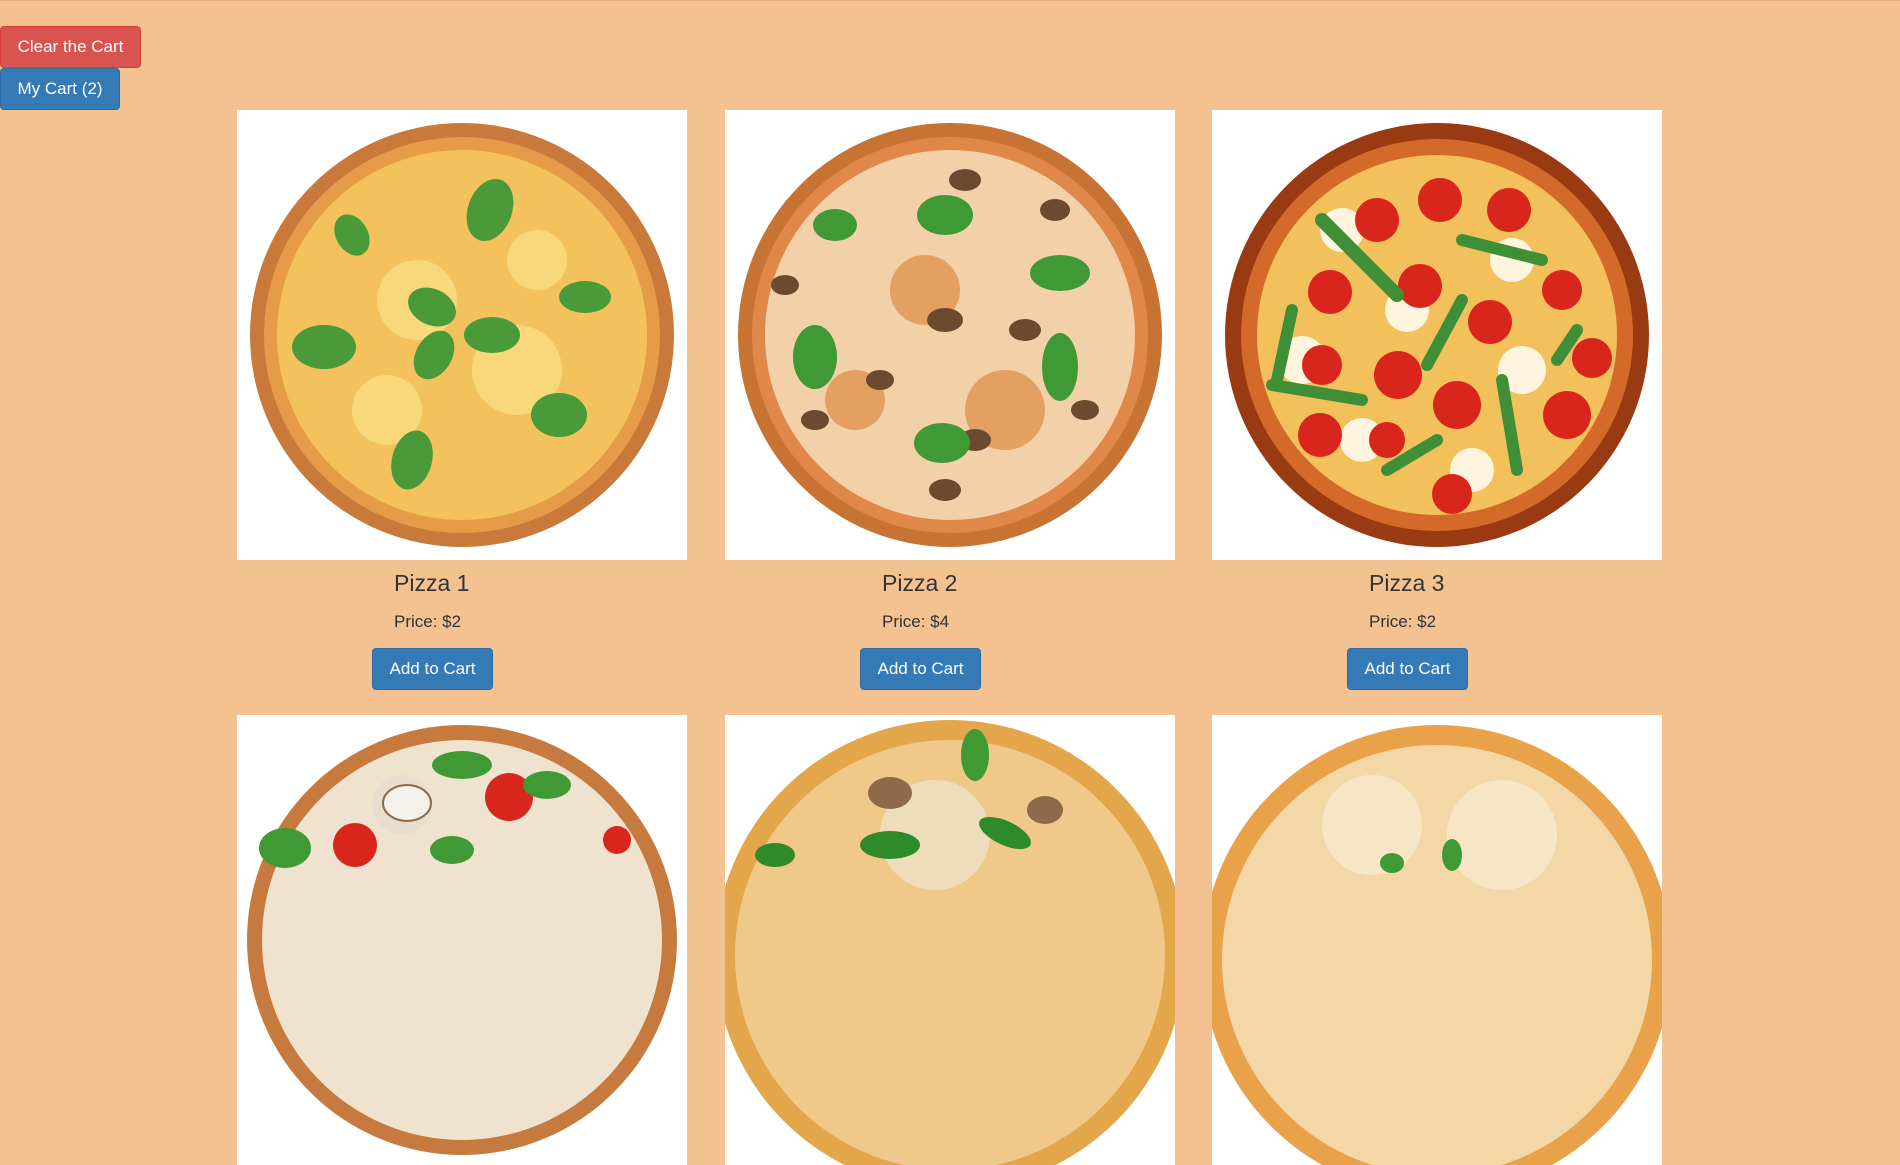  I want to click on clear-cart-button: Clear the Cart, so click(70, 47).